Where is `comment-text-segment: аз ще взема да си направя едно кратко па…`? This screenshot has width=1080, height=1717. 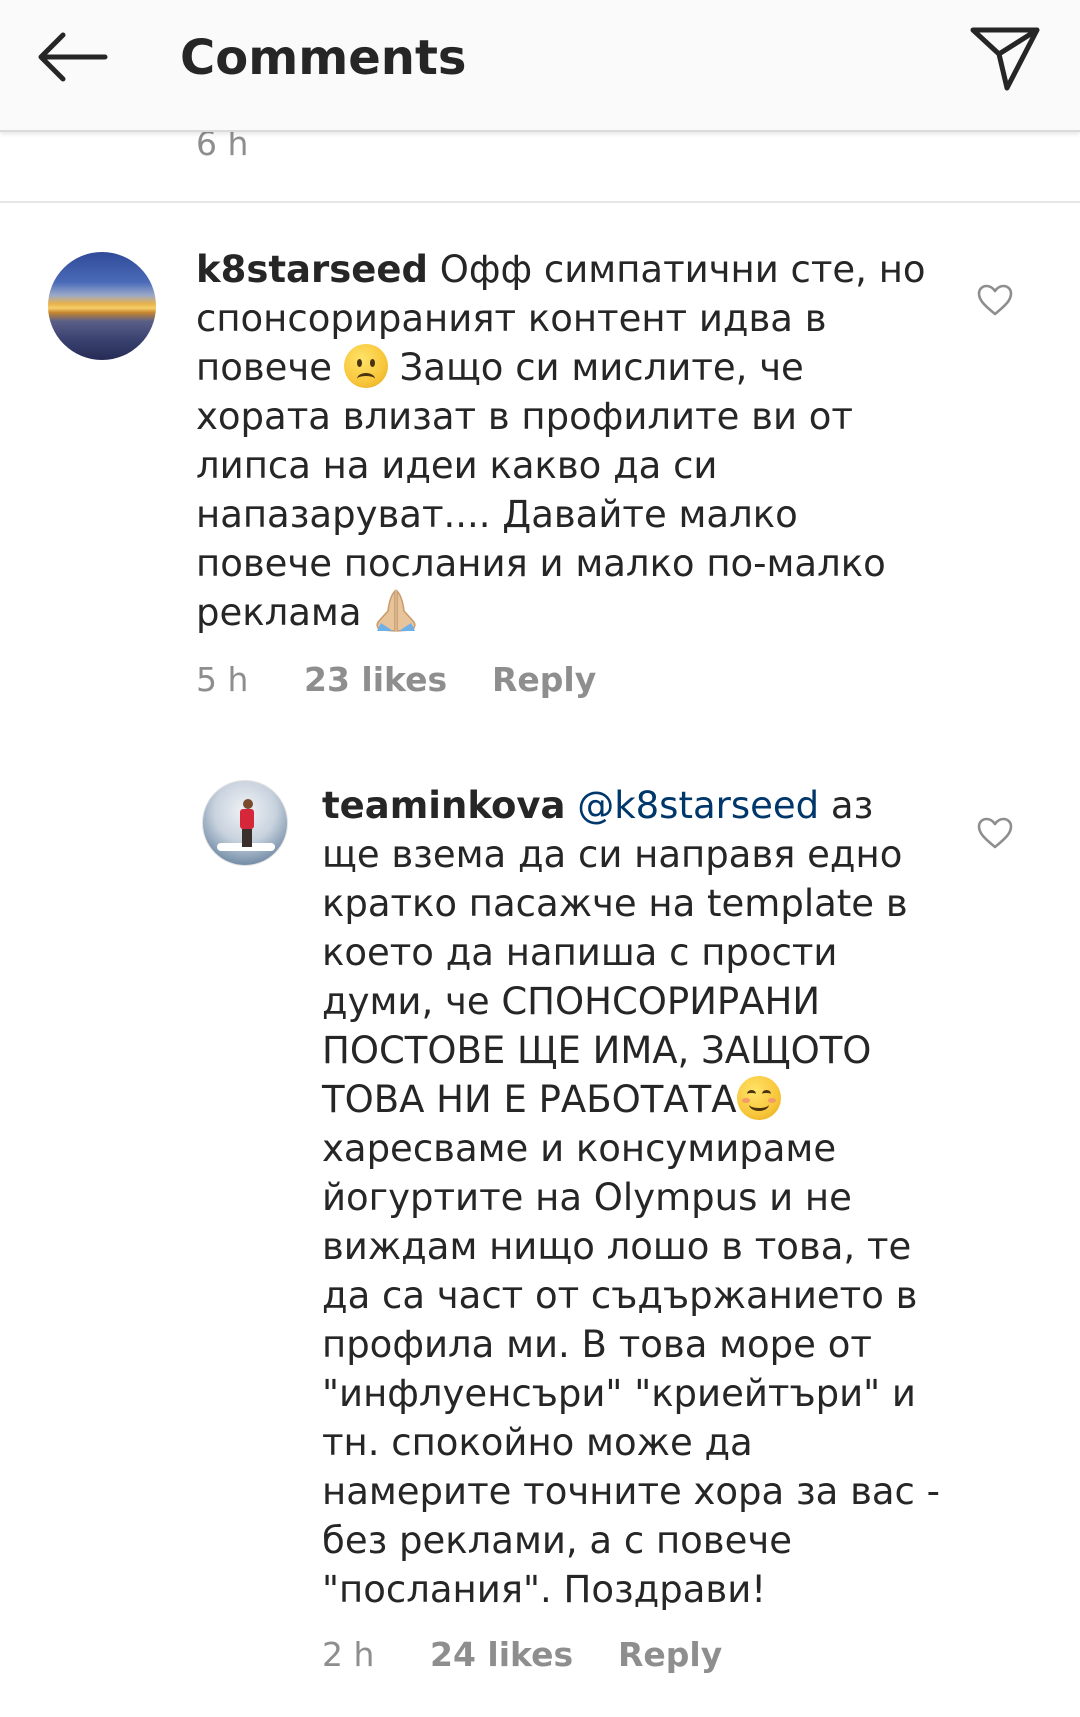 comment-text-segment: аз ще взема да си направя едно кратко па… is located at coordinates (615, 952).